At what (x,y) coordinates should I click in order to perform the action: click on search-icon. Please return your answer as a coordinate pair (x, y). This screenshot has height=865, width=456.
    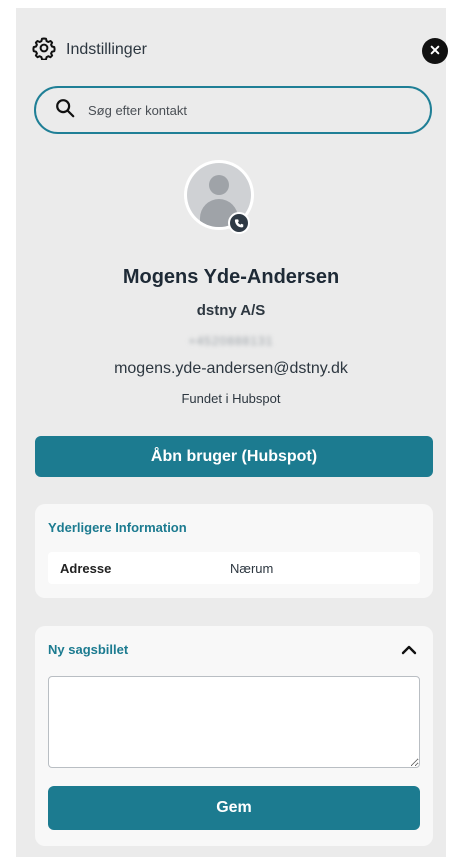
    Looking at the image, I should click on (65, 110).